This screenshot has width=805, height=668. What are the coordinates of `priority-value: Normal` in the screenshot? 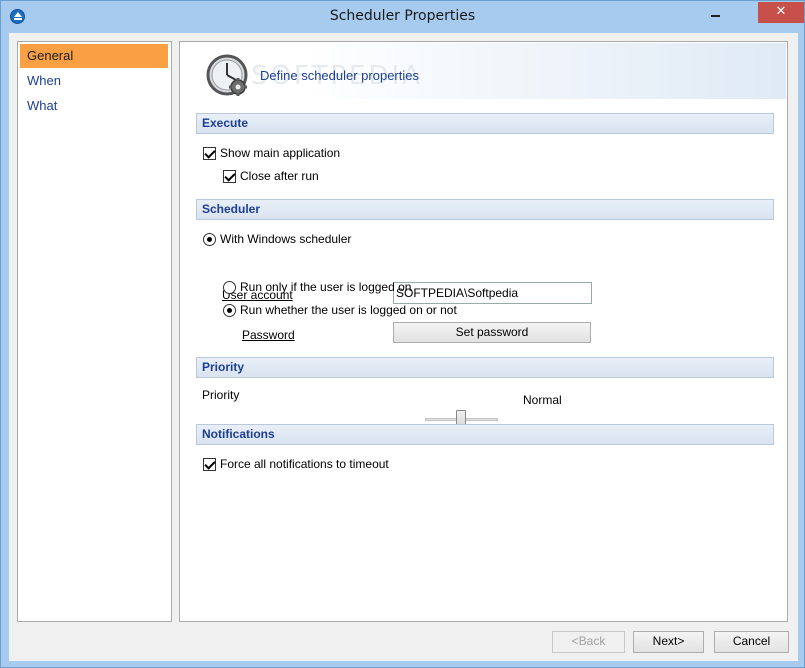 It's located at (542, 400).